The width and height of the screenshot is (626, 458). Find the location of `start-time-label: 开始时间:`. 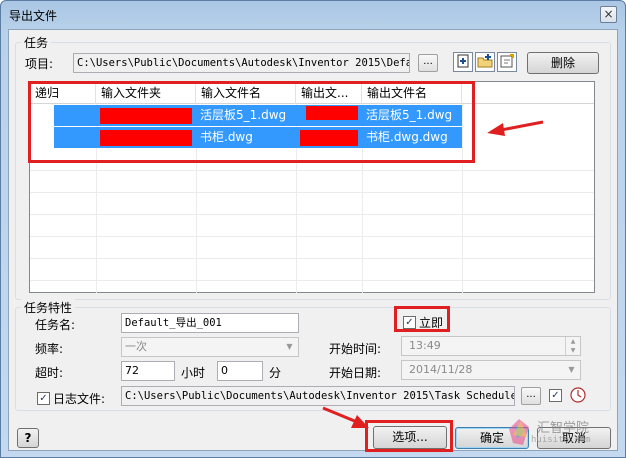

start-time-label: 开始时间: is located at coordinates (355, 349).